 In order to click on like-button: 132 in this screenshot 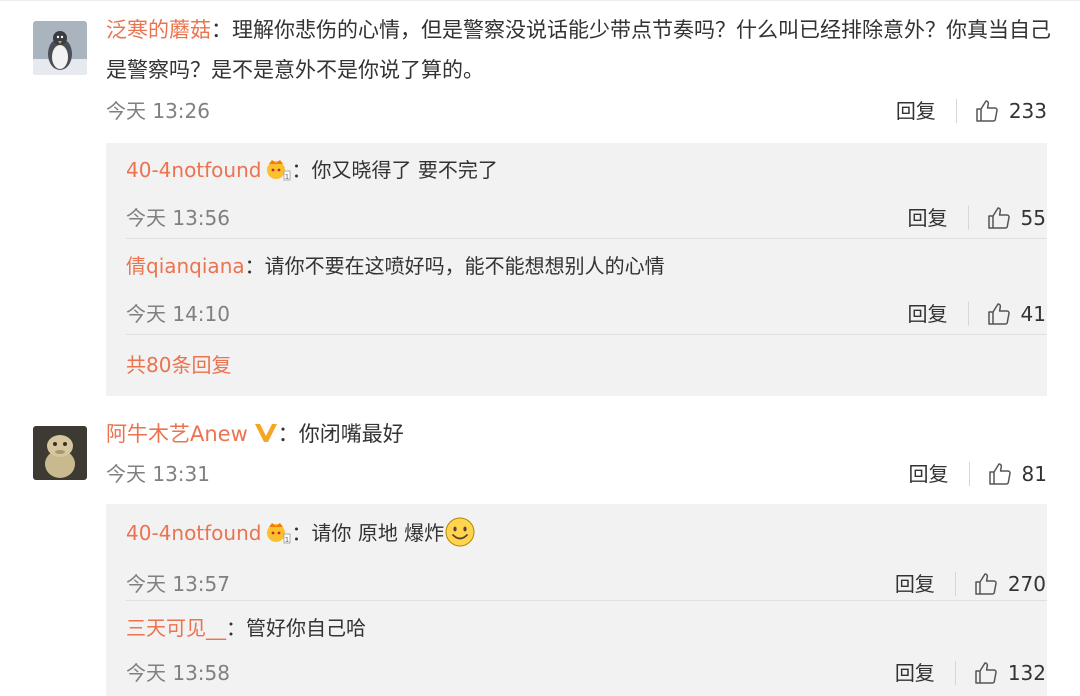, I will do `click(1010, 673)`.